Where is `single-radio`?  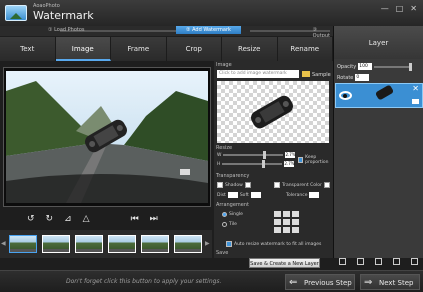 single-radio is located at coordinates (224, 214).